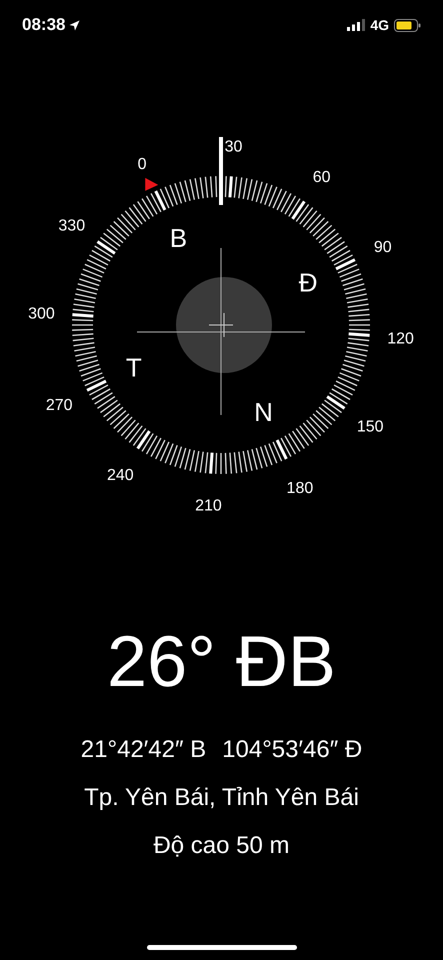 This screenshot has height=960, width=443. Describe the element at coordinates (134, 367) in the screenshot. I see `direction-letter: T` at that location.